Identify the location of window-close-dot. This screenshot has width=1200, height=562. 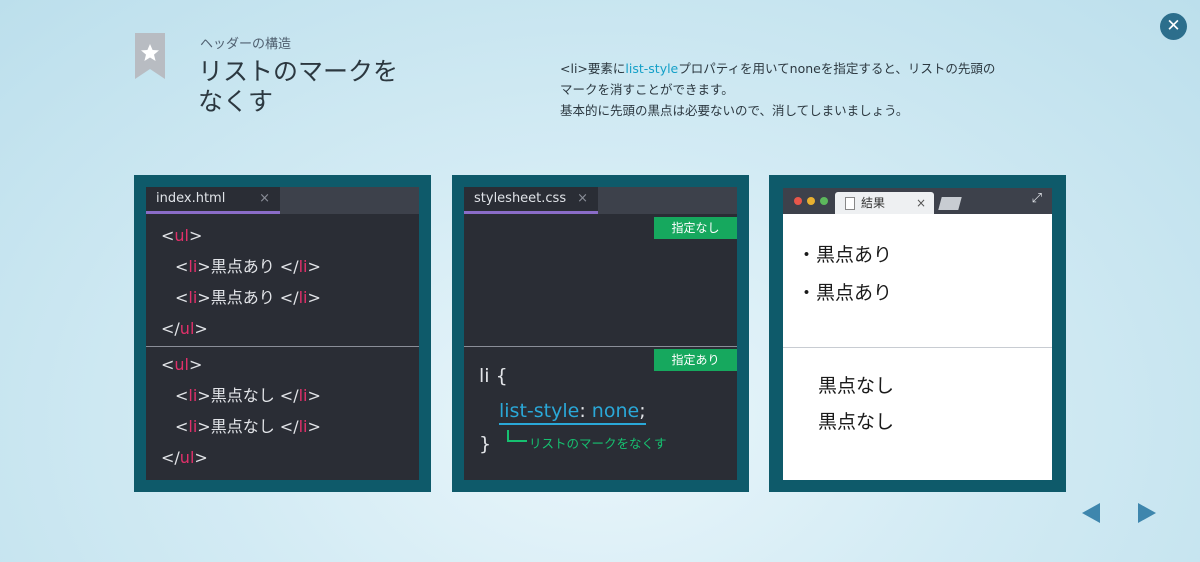
(798, 201).